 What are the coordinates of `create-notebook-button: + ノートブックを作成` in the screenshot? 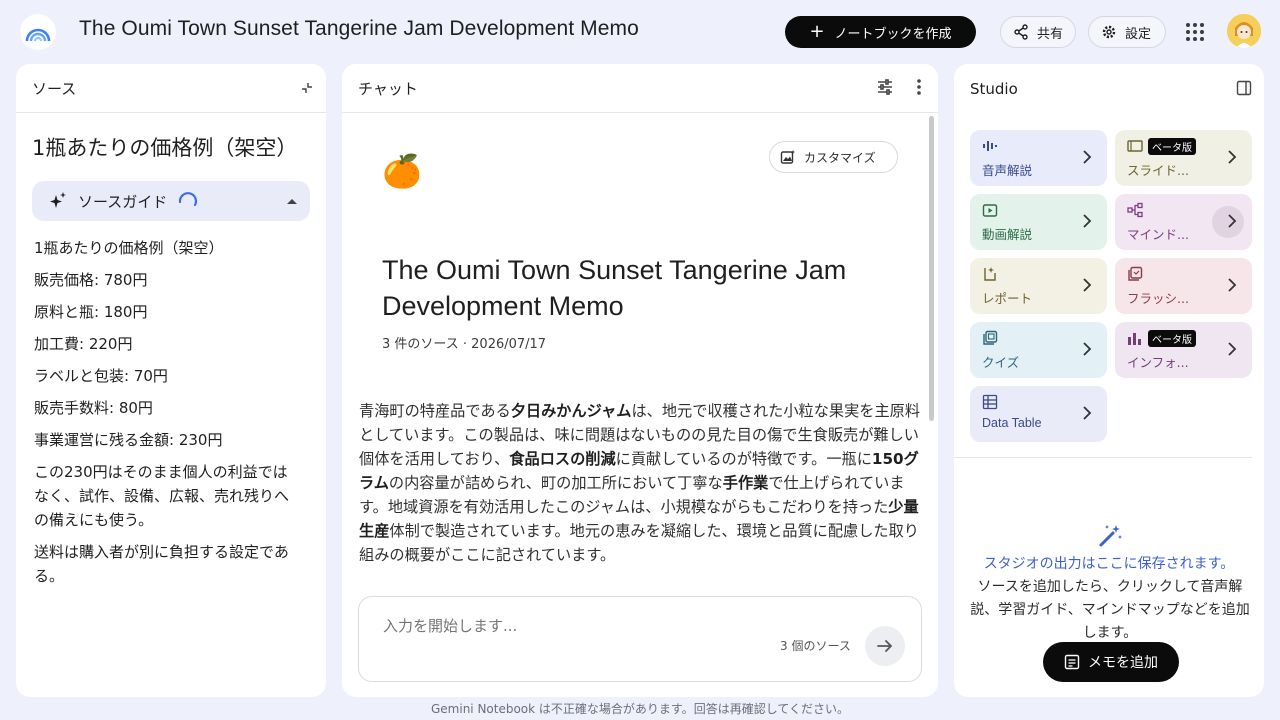 It's located at (880, 32).